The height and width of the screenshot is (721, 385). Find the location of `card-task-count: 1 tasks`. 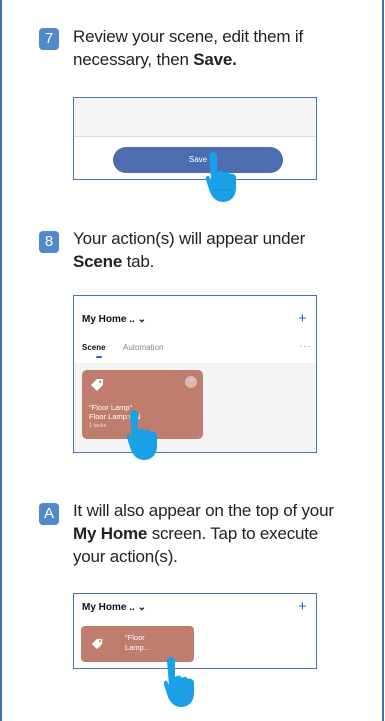

card-task-count: 1 tasks is located at coordinates (98, 426).